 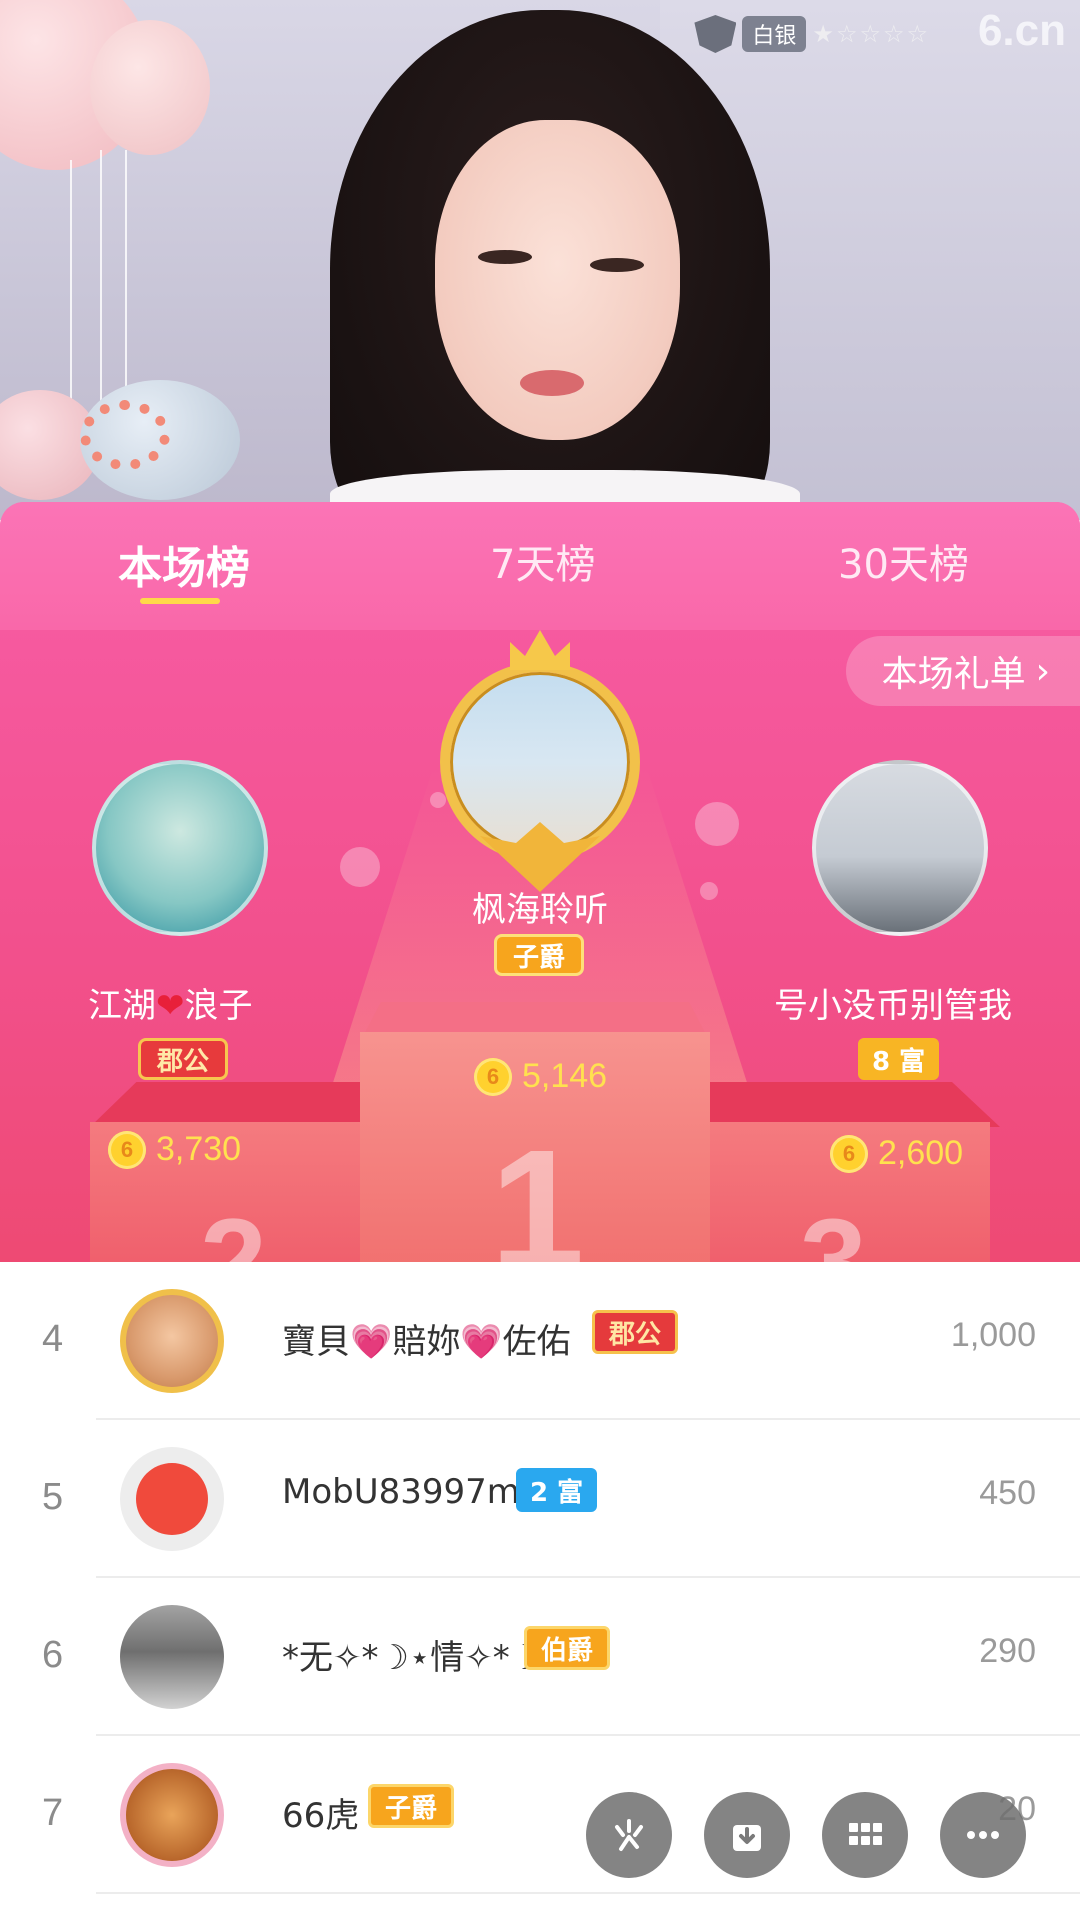 What do you see at coordinates (401, 1492) in the screenshot?
I see `user-name: MobU83997m` at bounding box center [401, 1492].